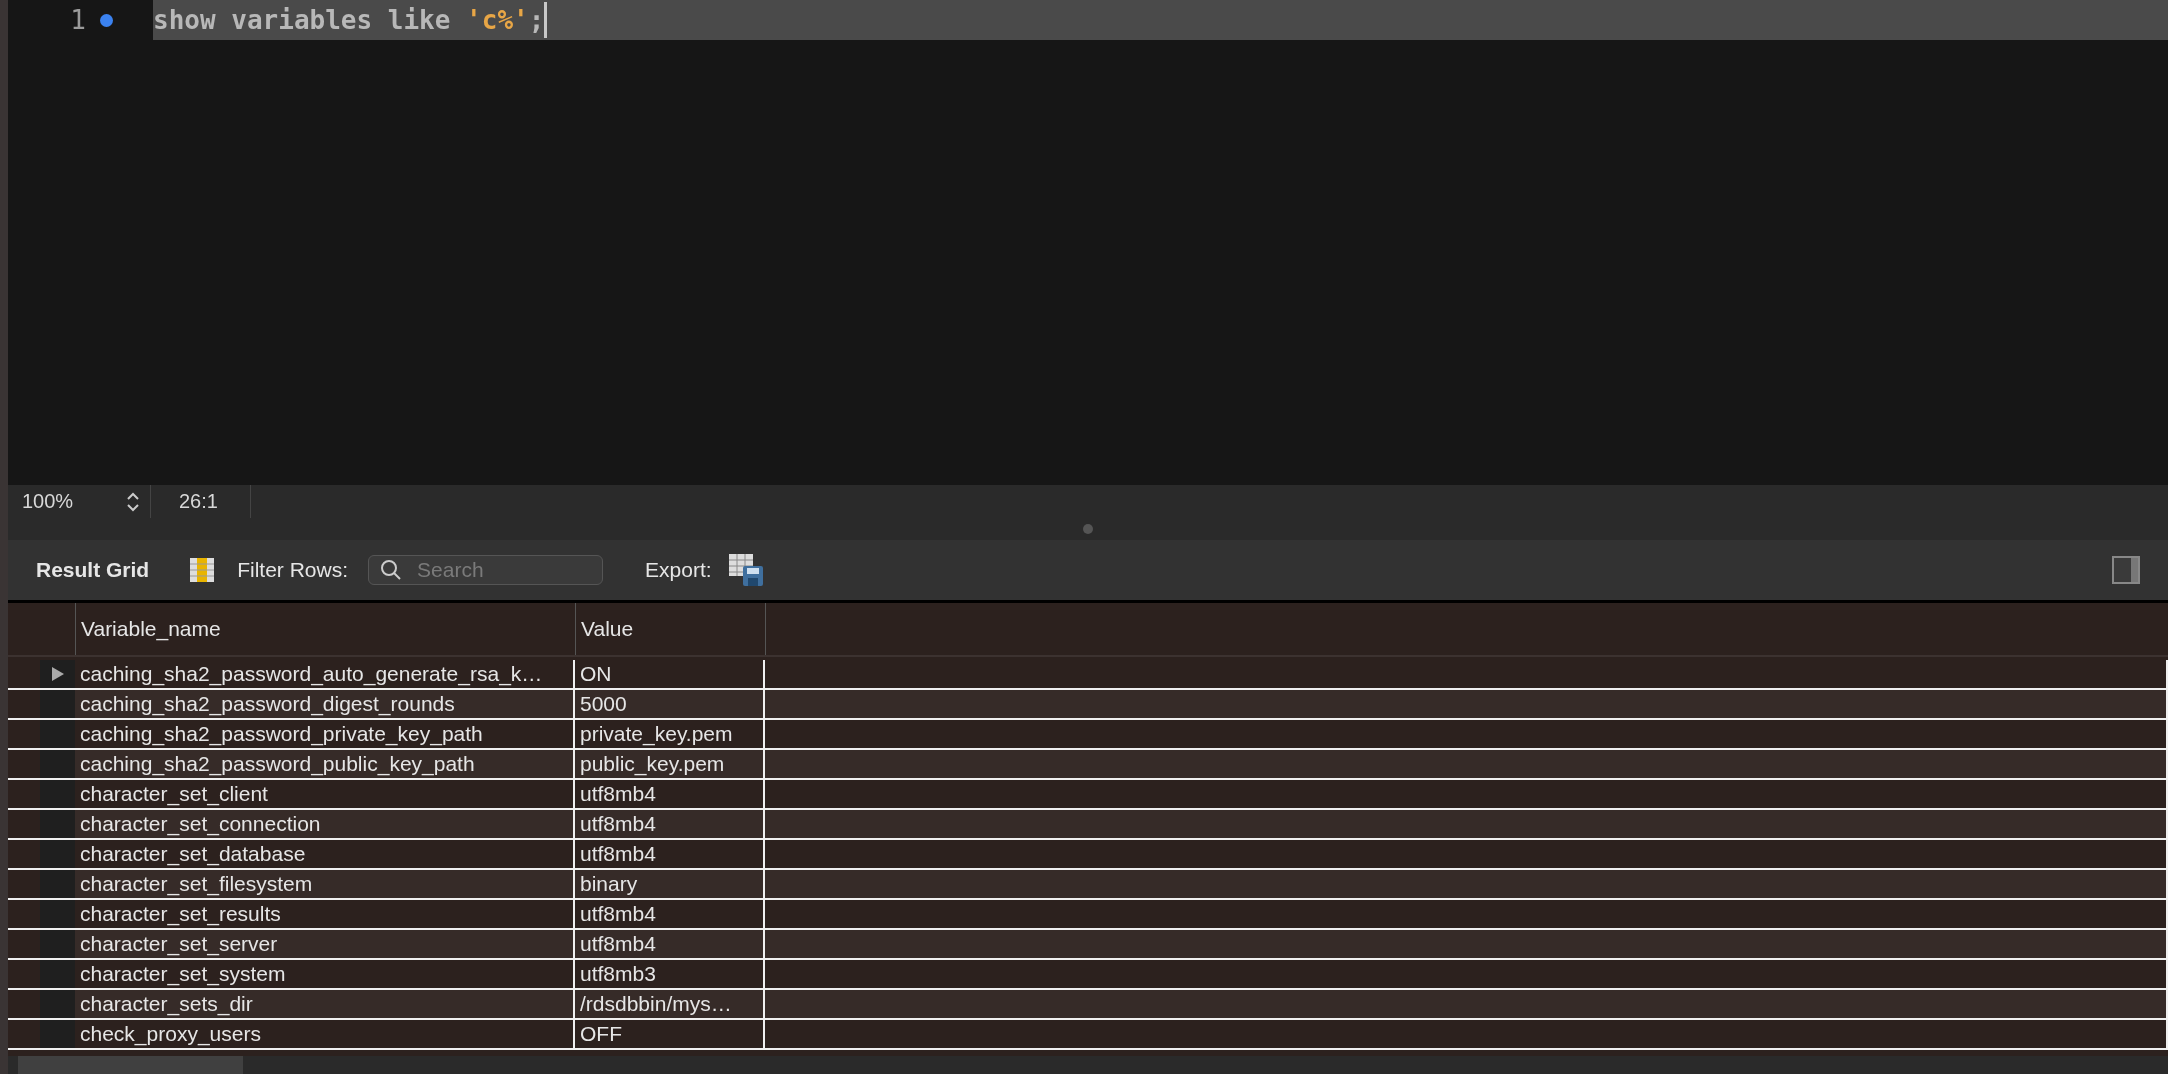 The image size is (2168, 1074). Describe the element at coordinates (93, 570) in the screenshot. I see `result-grid-title: Result Grid` at that location.